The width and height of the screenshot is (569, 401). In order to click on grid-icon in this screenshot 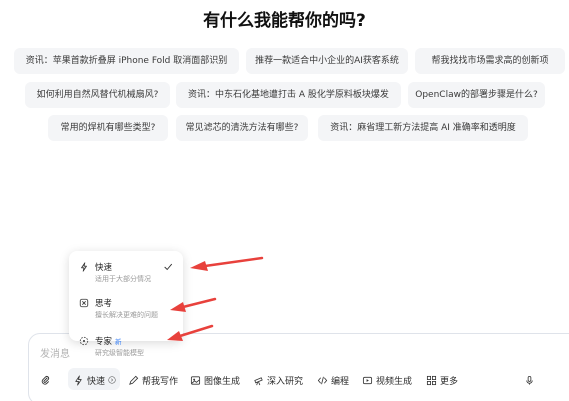, I will do `click(431, 380)`.